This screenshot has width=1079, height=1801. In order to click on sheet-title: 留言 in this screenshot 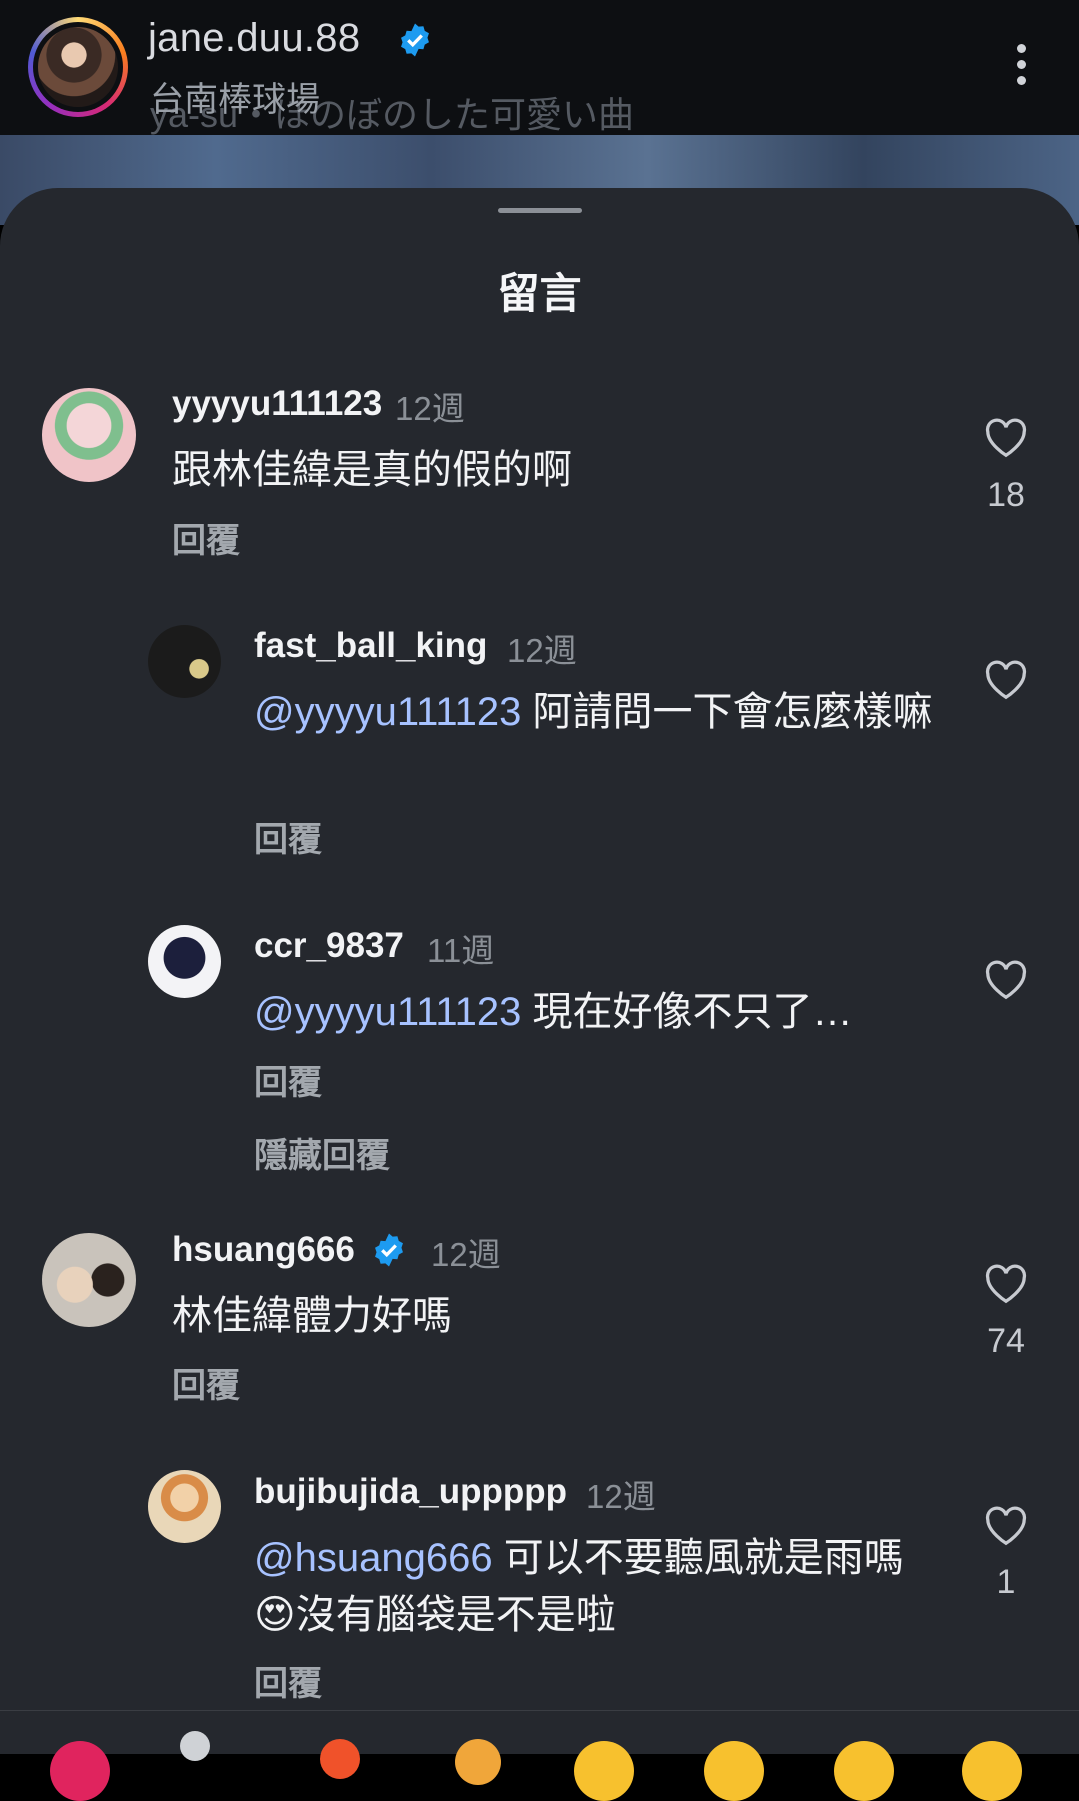, I will do `click(539, 293)`.